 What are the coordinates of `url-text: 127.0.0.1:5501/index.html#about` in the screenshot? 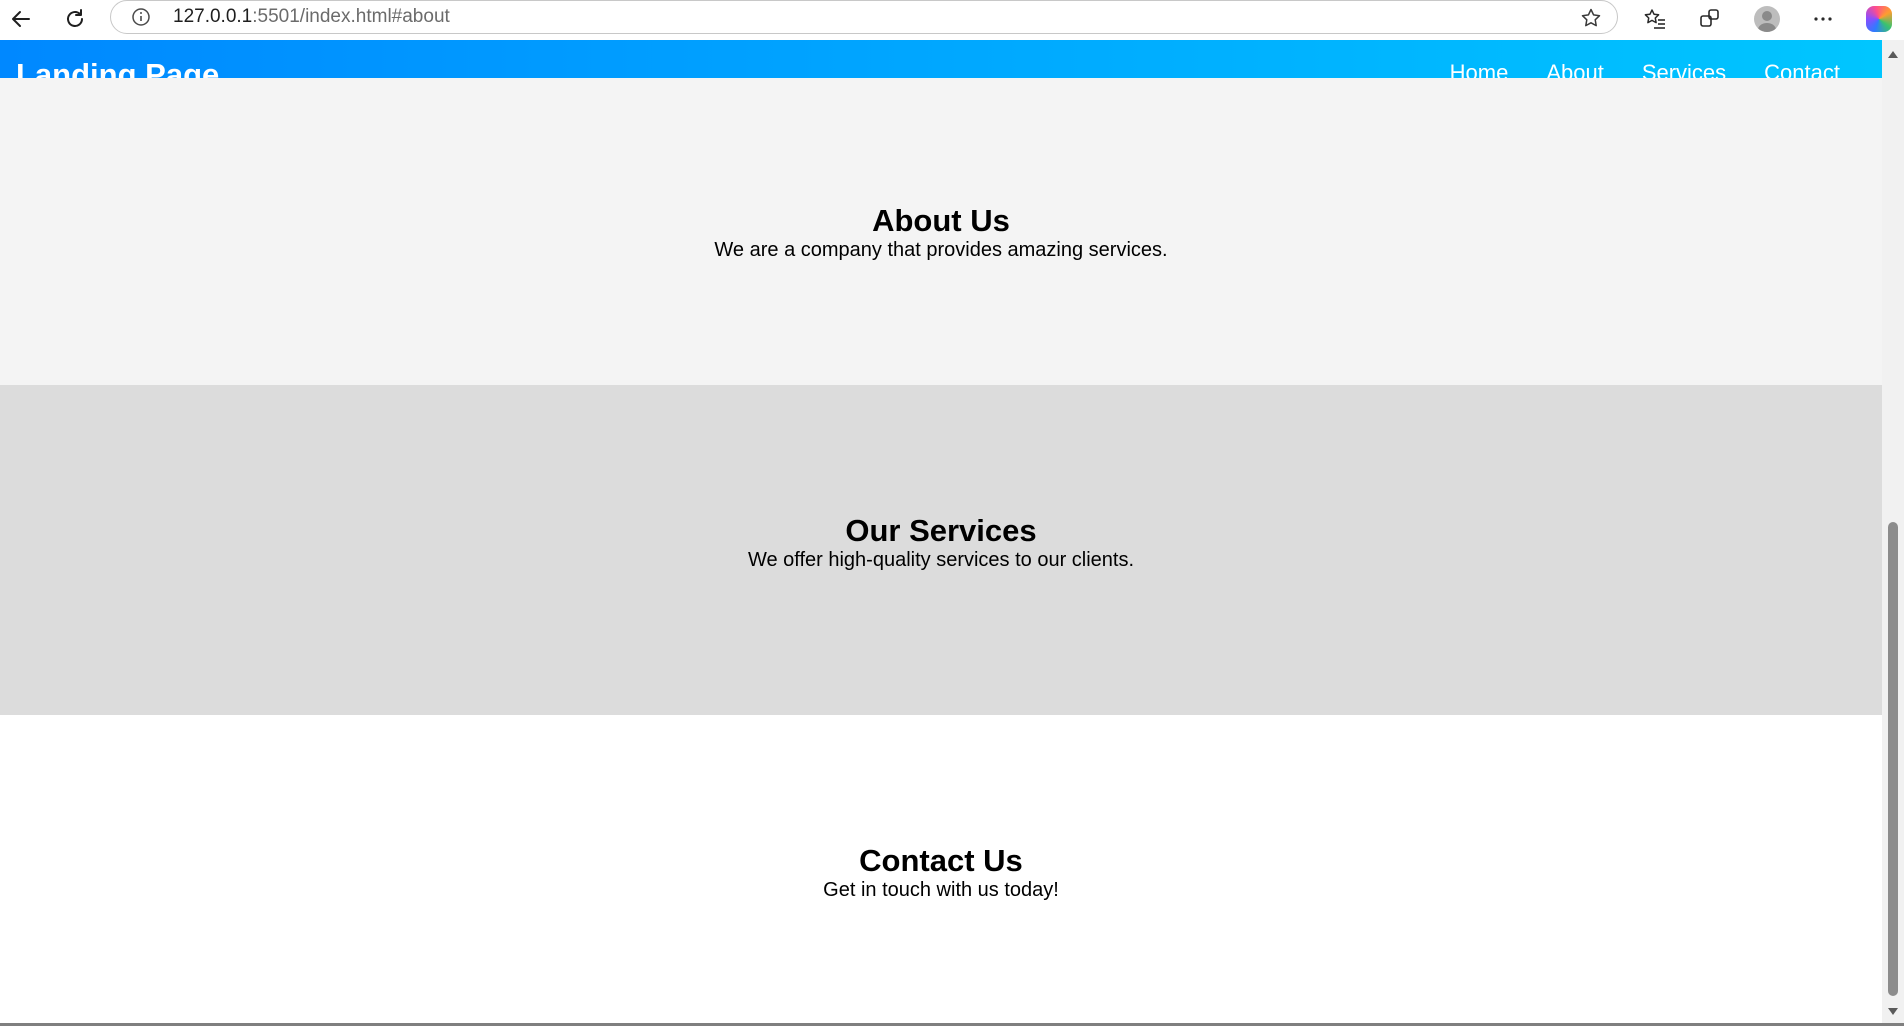 It's located at (311, 17).